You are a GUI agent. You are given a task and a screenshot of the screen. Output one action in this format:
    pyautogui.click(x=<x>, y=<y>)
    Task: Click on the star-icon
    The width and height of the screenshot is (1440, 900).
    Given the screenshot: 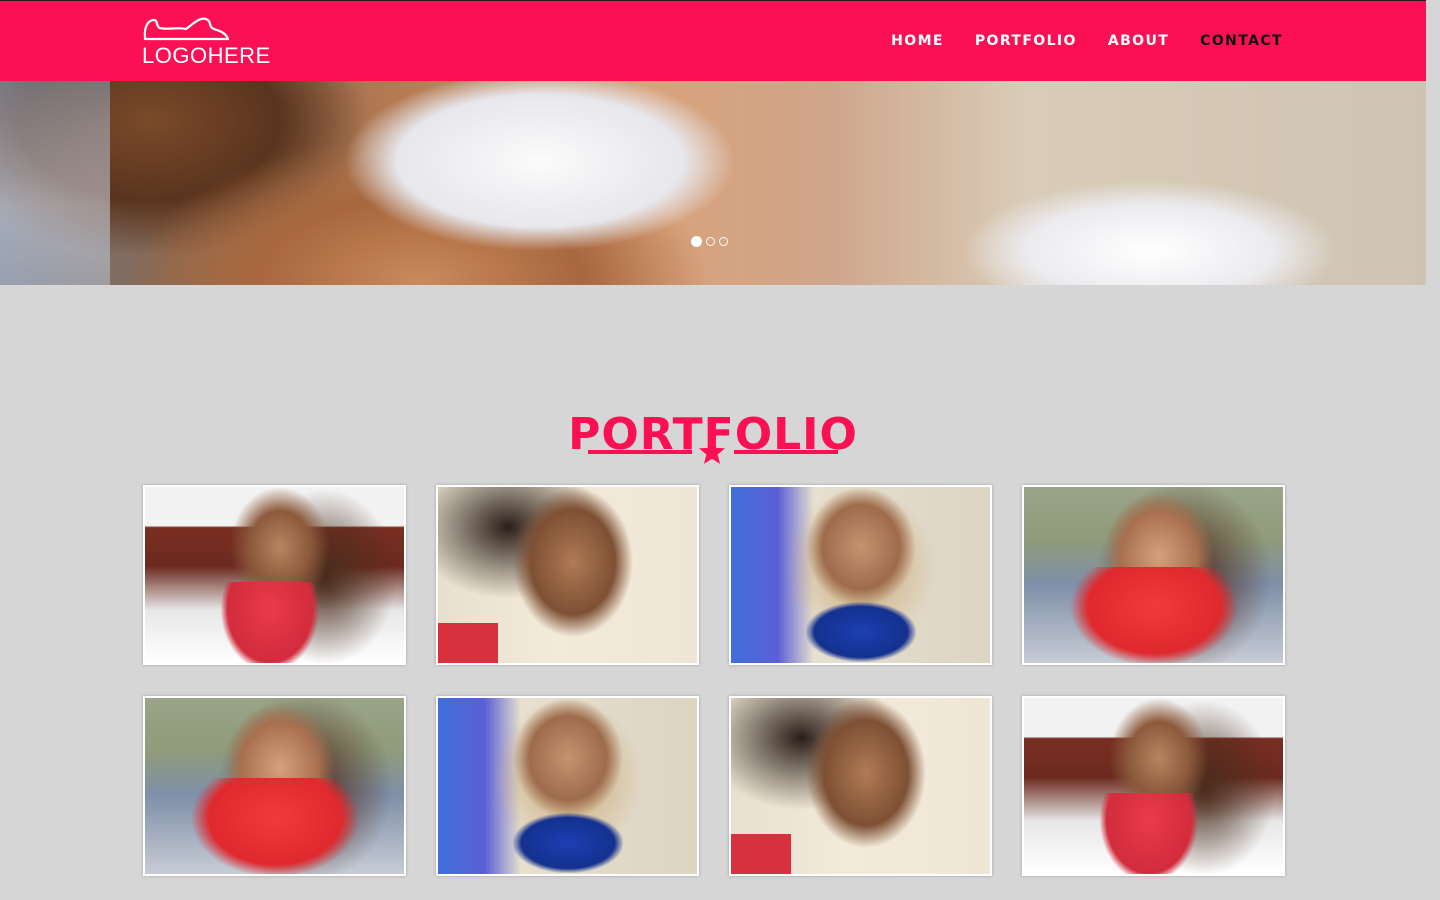 What is the action you would take?
    pyautogui.click(x=712, y=451)
    